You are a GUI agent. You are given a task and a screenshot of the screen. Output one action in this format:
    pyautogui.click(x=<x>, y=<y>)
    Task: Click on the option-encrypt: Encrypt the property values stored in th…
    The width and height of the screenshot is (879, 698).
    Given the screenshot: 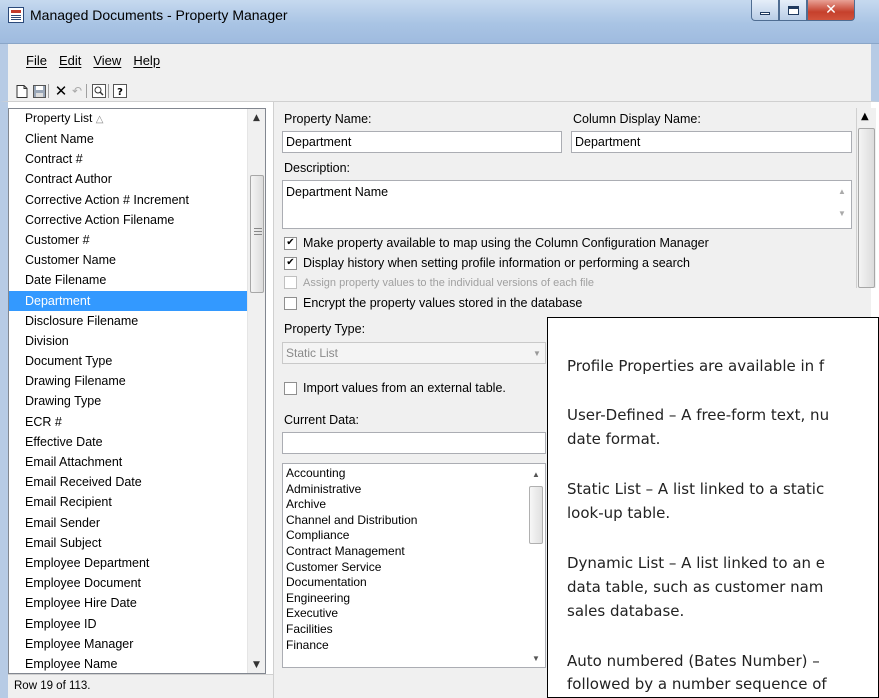 What is the action you would take?
    pyautogui.click(x=433, y=303)
    